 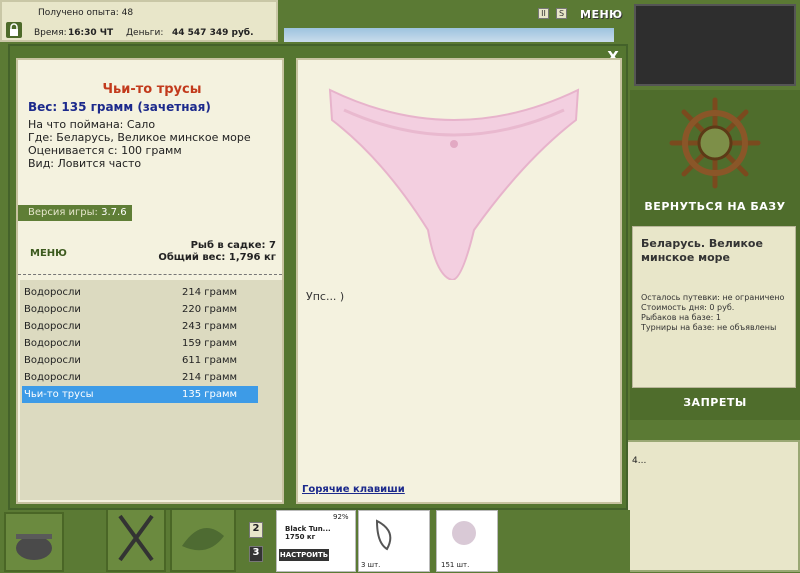 I want to click on return-to-base-button: ВЕРНУТЬСЯ НА БАЗУ, so click(x=715, y=209).